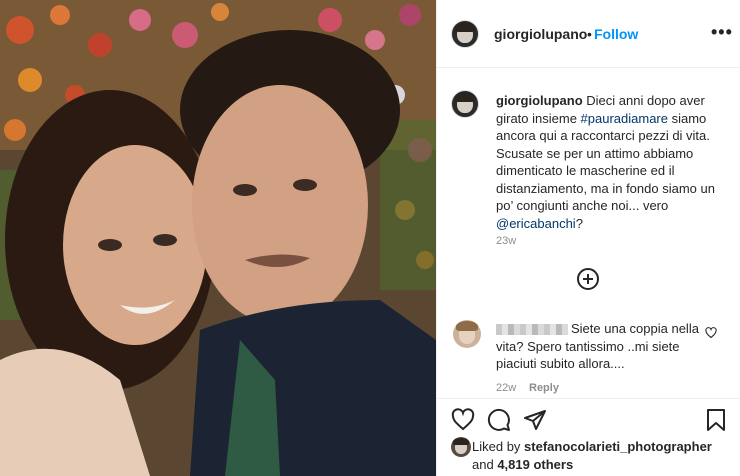 The height and width of the screenshot is (476, 740). I want to click on caption-author-avatar, so click(465, 104).